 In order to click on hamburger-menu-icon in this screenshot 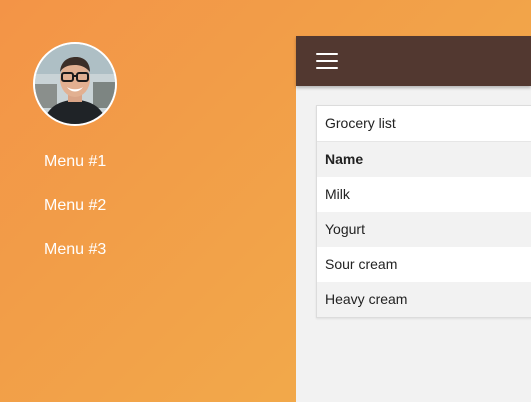, I will do `click(327, 61)`.